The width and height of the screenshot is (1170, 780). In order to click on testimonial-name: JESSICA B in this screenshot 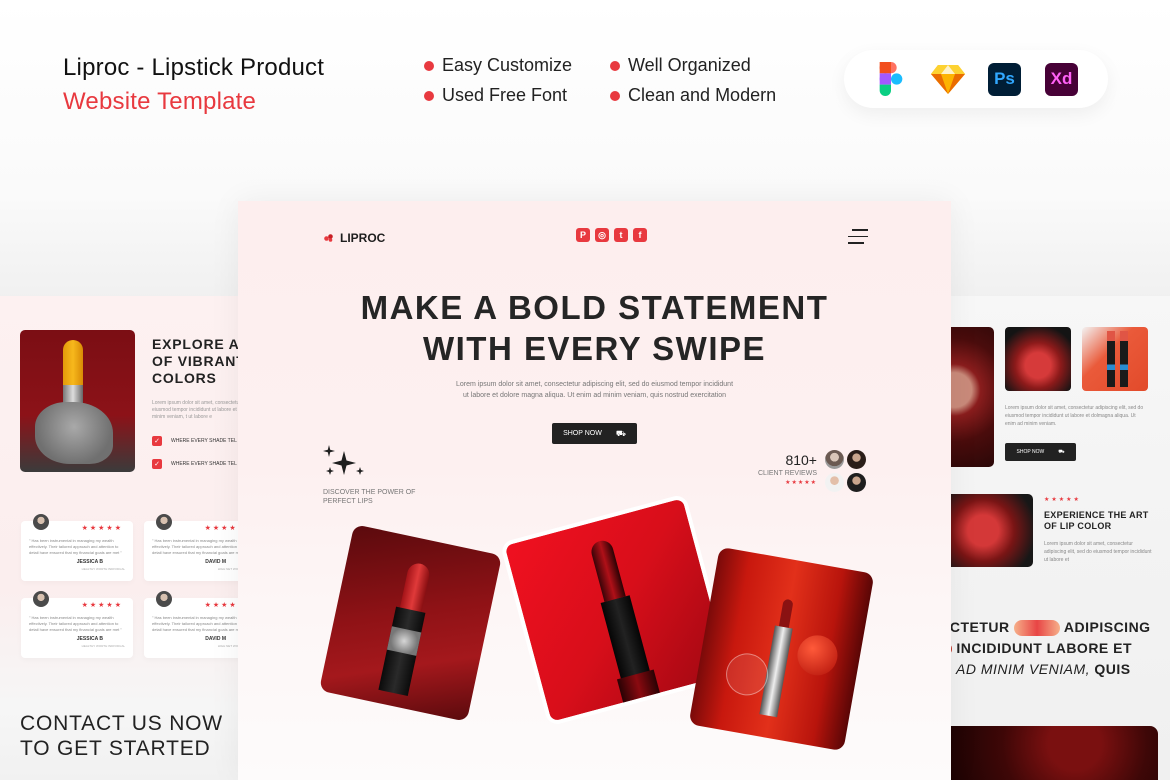, I will do `click(89, 562)`.